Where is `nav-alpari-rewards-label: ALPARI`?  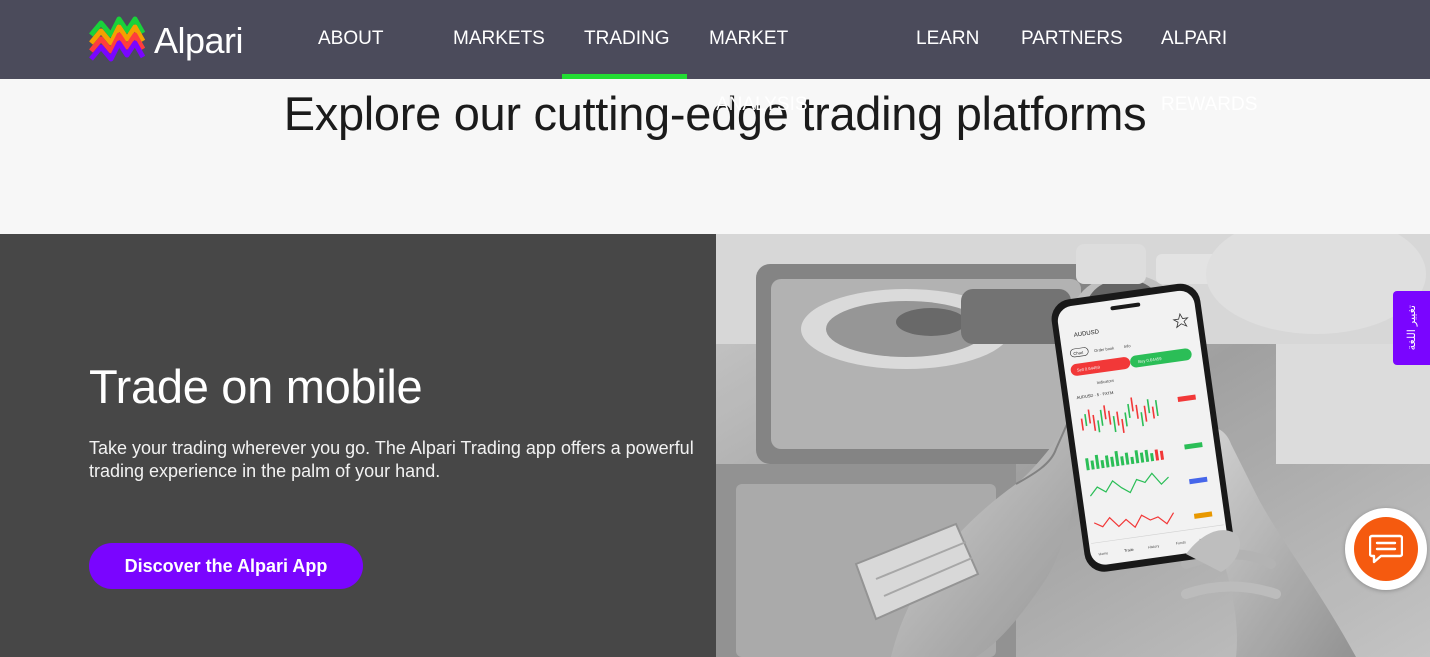
nav-alpari-rewards-label: ALPARI is located at coordinates (1194, 38).